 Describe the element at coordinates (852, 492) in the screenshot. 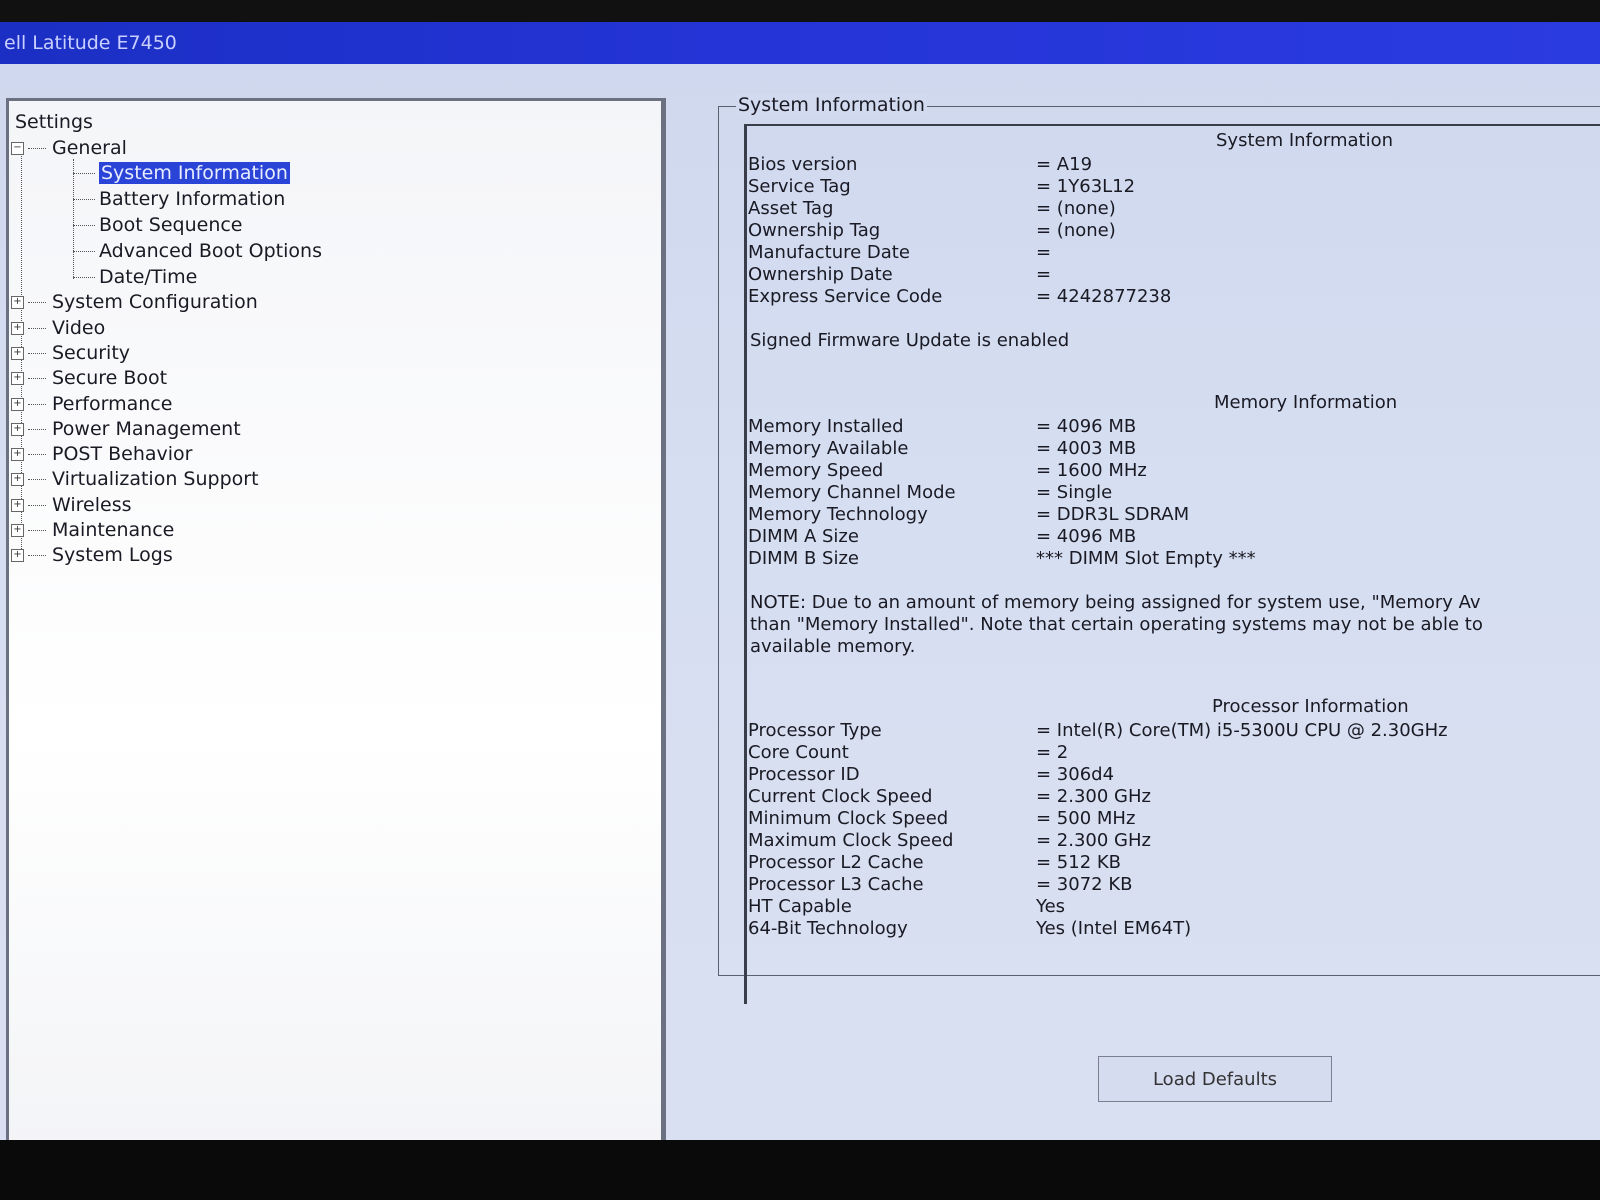

I see `kv-label: Memory Channel Mode` at that location.